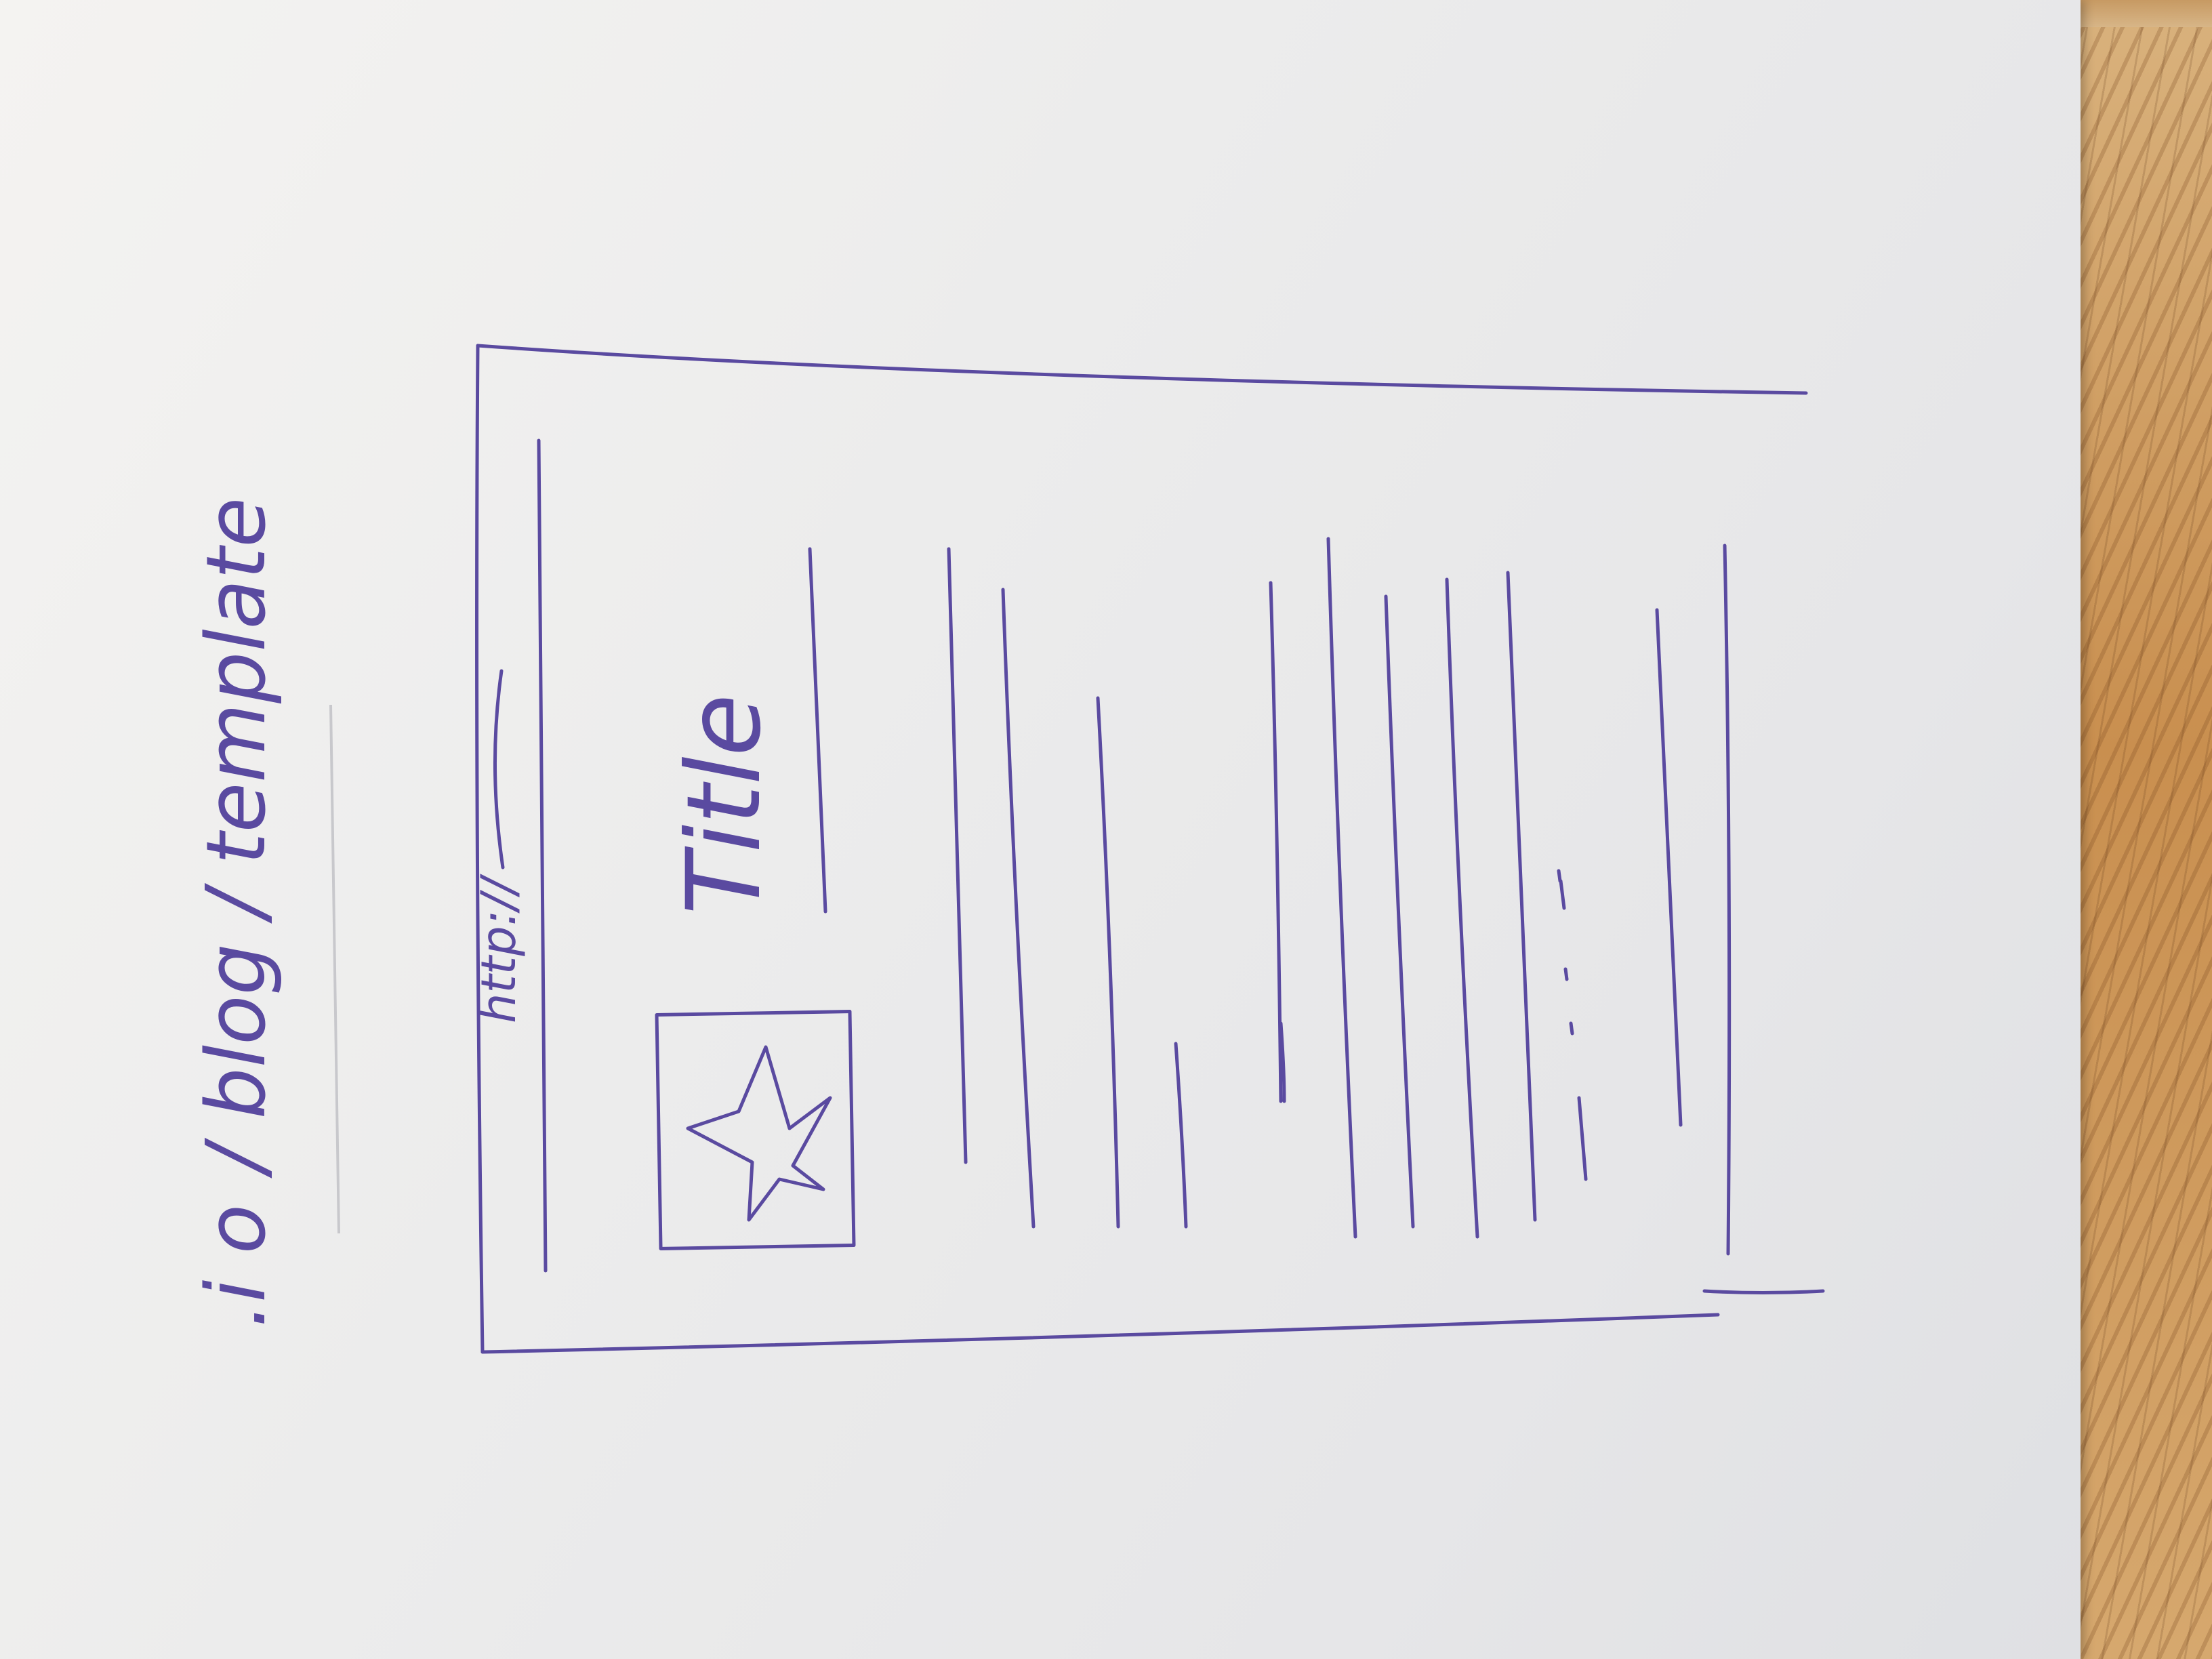  I want to click on browser-frame-left-edge, so click(480, 849).